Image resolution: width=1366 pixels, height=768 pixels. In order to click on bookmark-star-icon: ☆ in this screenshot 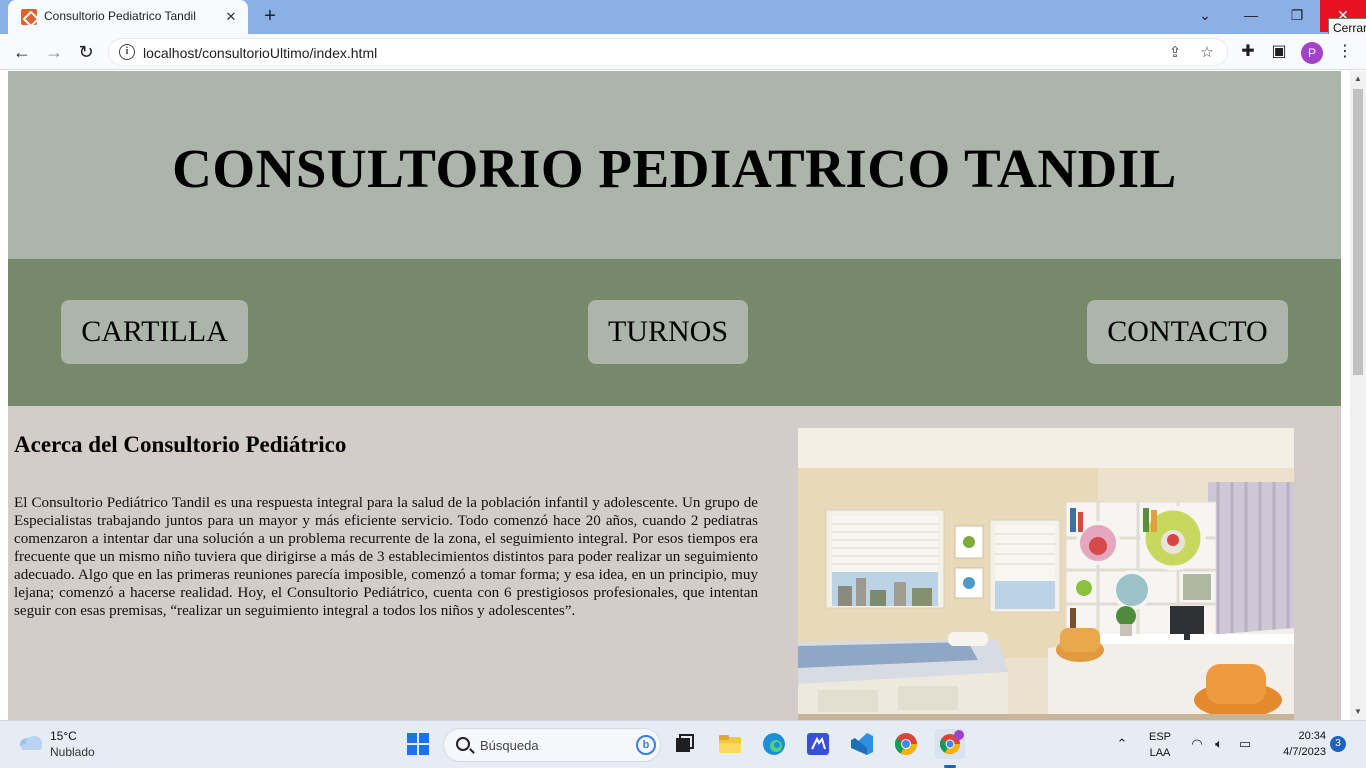, I will do `click(1207, 53)`.